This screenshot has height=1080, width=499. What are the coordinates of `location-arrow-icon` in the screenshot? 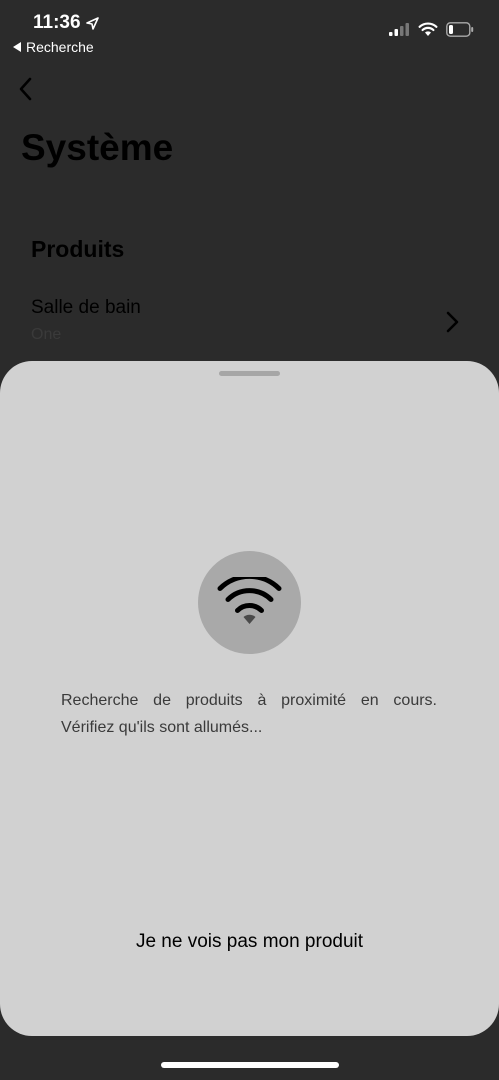 It's located at (92, 23).